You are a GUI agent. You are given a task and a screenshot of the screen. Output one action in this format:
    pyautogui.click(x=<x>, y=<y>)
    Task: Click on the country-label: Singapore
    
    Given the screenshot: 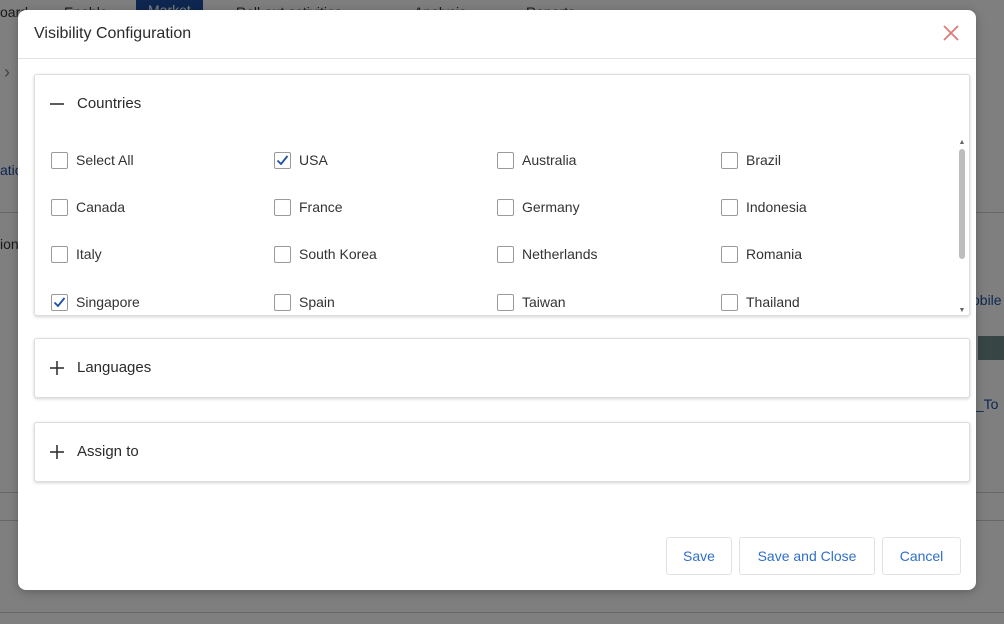 What is the action you would take?
    pyautogui.click(x=108, y=302)
    